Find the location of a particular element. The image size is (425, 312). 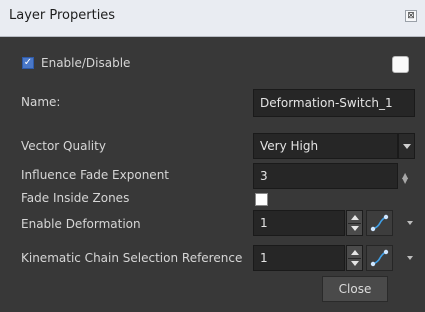

enable-label: Enable/Disable is located at coordinates (86, 63).